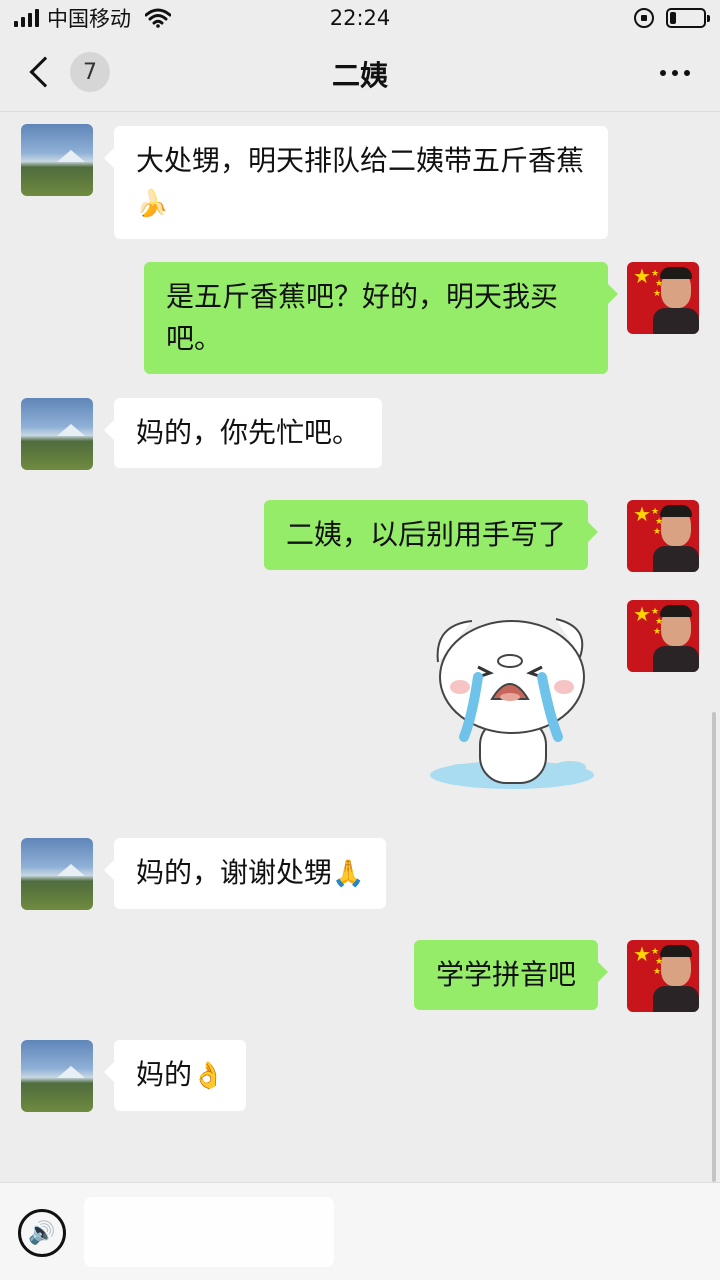 The image size is (720, 1280). I want to click on rotation-lock-icon, so click(644, 18).